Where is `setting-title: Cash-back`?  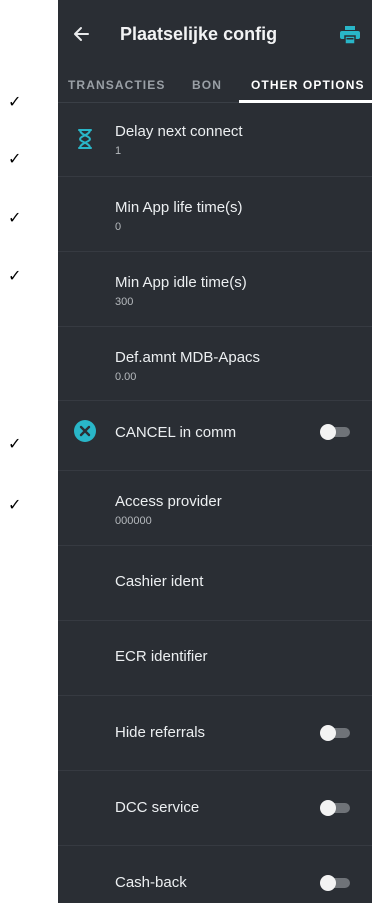
setting-title: Cash-back is located at coordinates (151, 882).